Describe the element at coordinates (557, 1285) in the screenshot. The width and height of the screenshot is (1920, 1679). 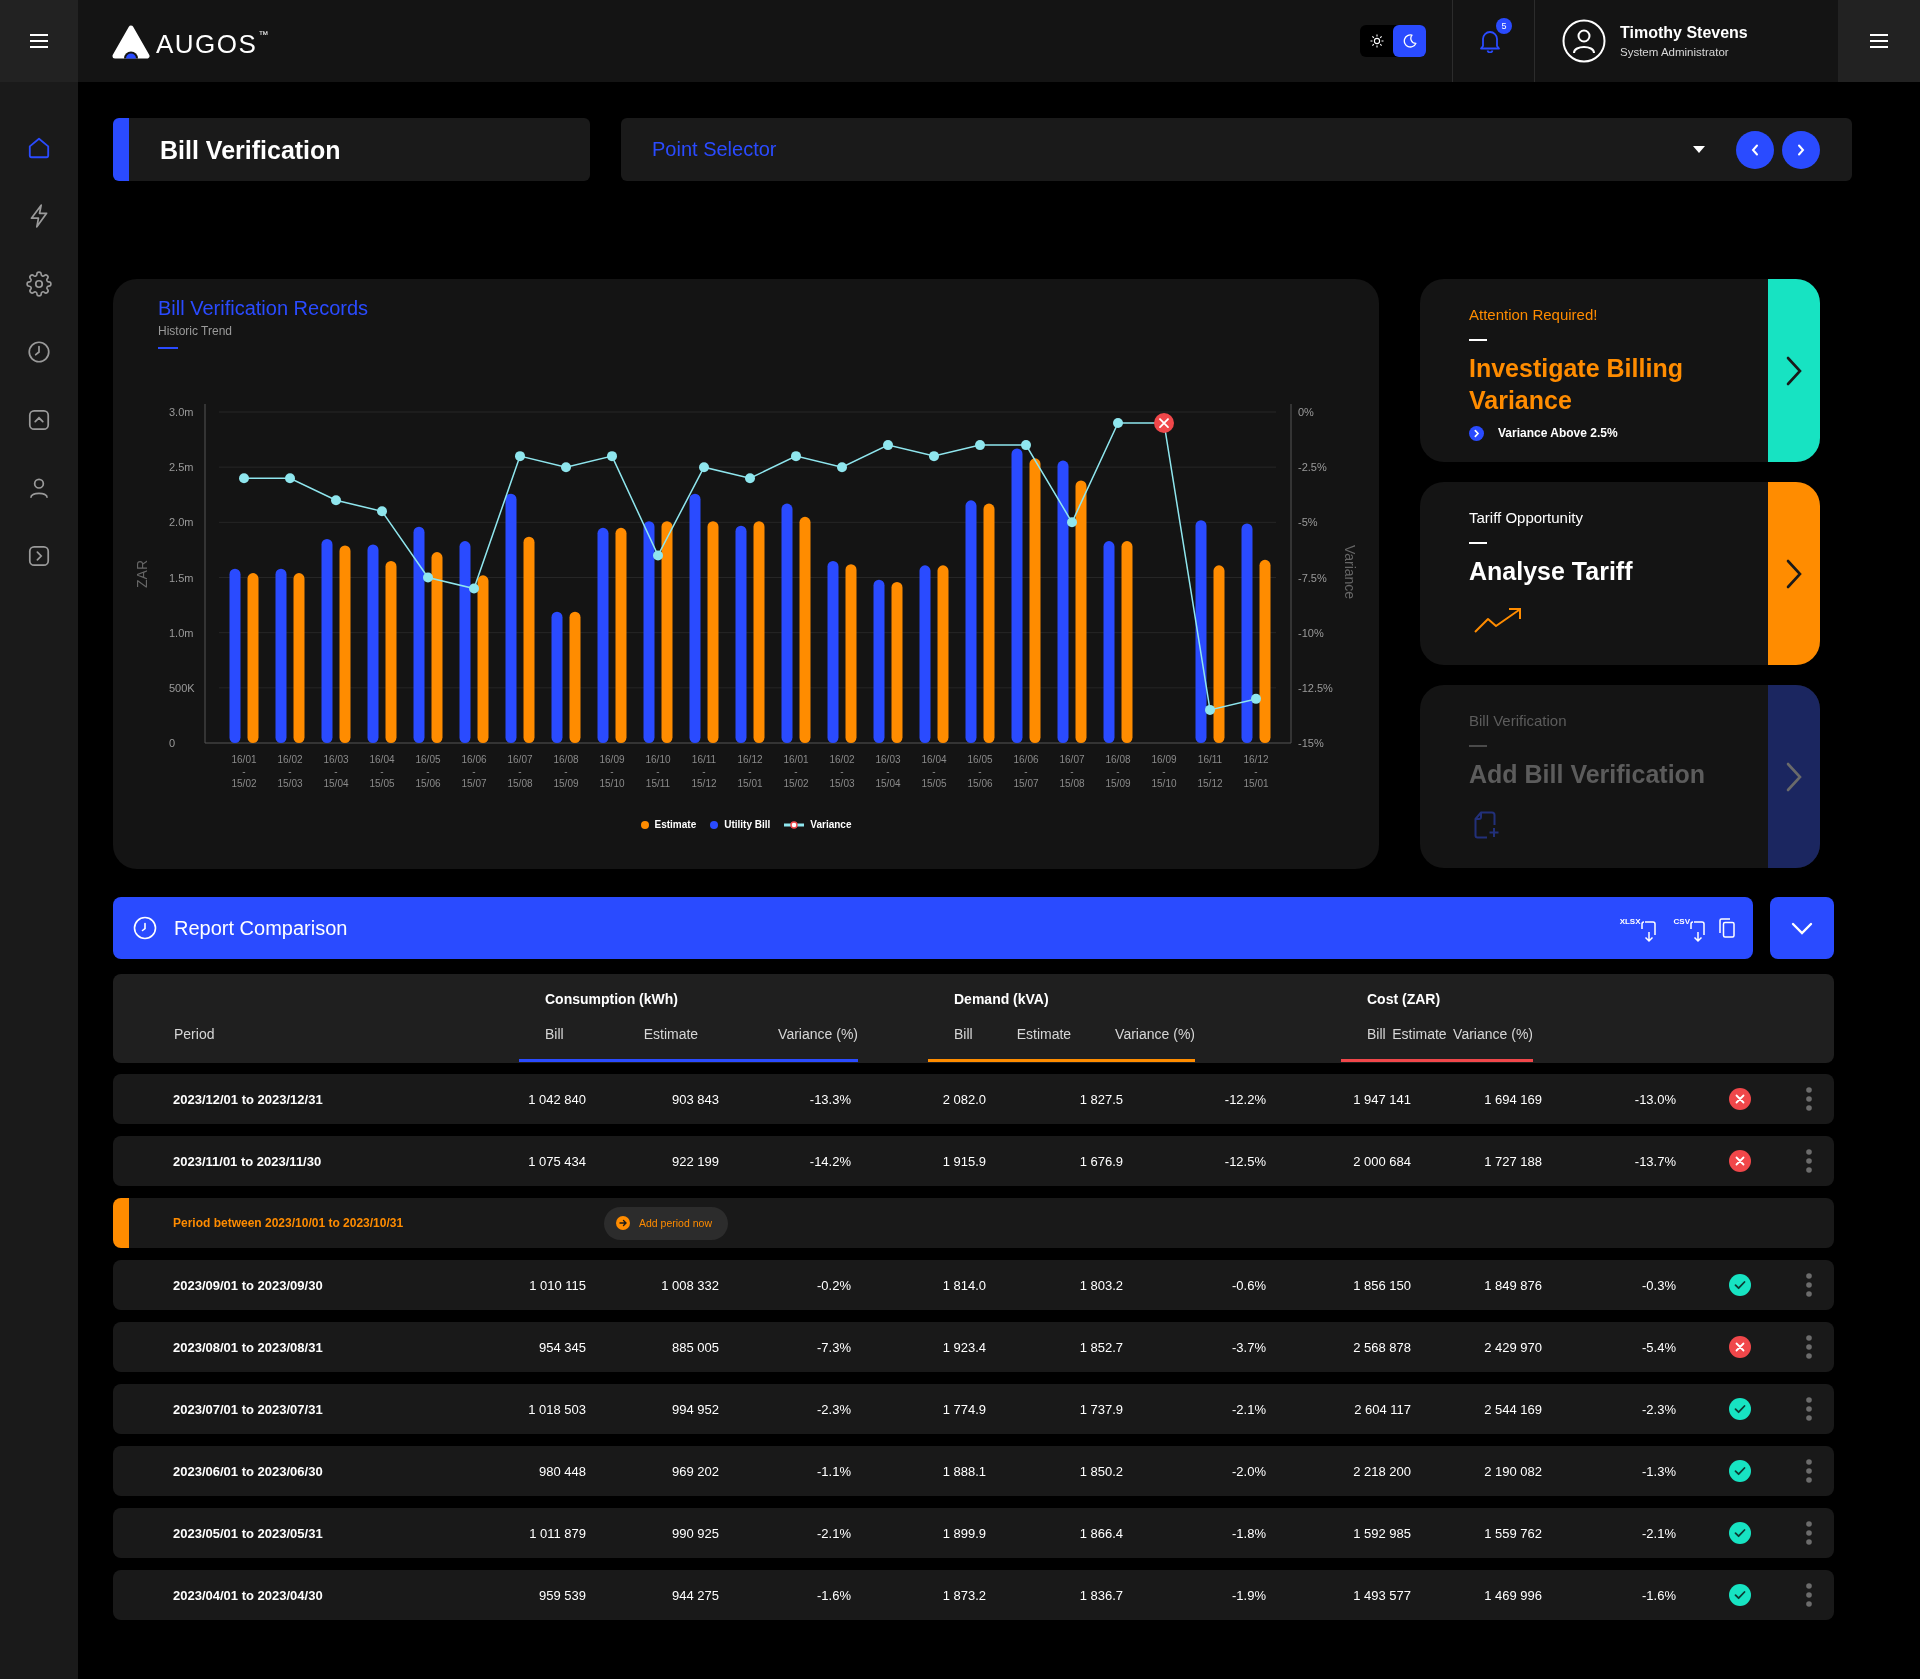
I see `table-cell: 1 010 115` at that location.